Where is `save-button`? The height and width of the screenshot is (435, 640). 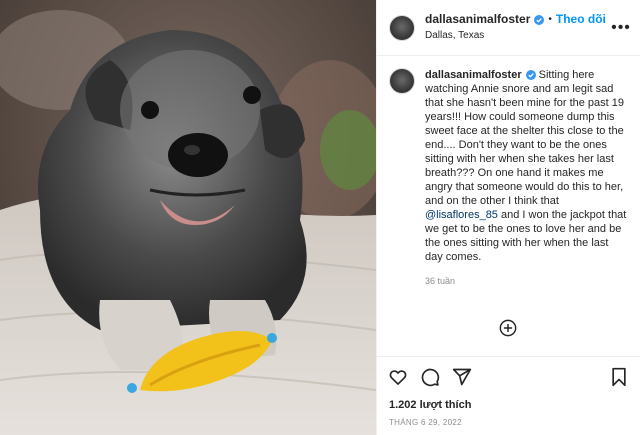 save-button is located at coordinates (619, 377).